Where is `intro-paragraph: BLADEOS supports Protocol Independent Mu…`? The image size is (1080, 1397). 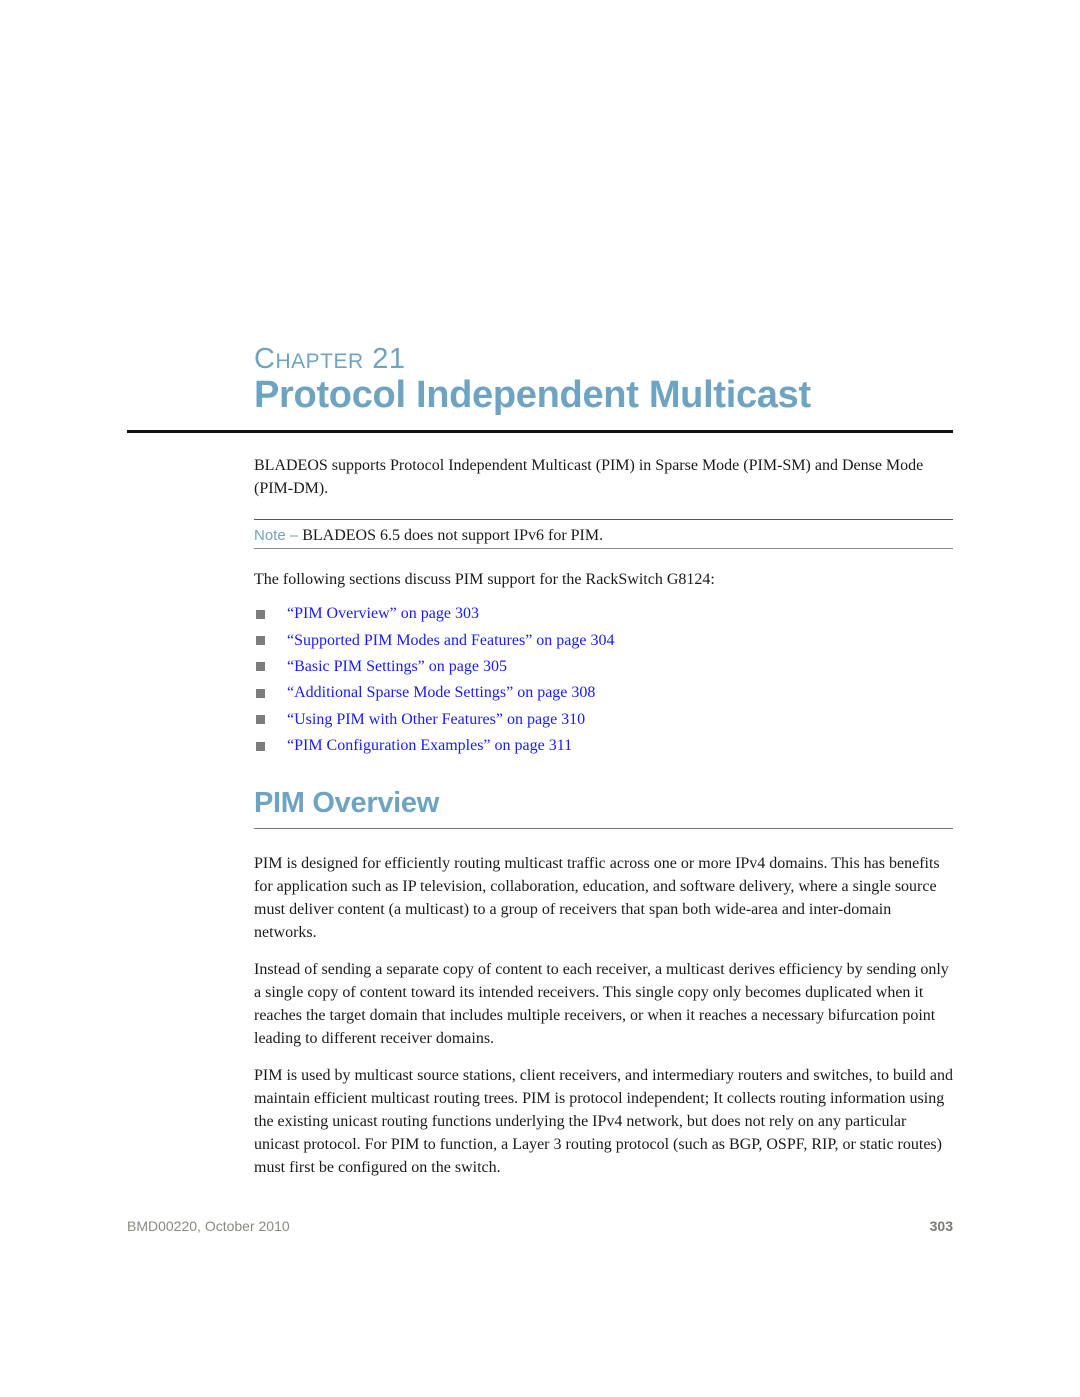 intro-paragraph: BLADEOS supports Protocol Independent Mu… is located at coordinates (589, 477).